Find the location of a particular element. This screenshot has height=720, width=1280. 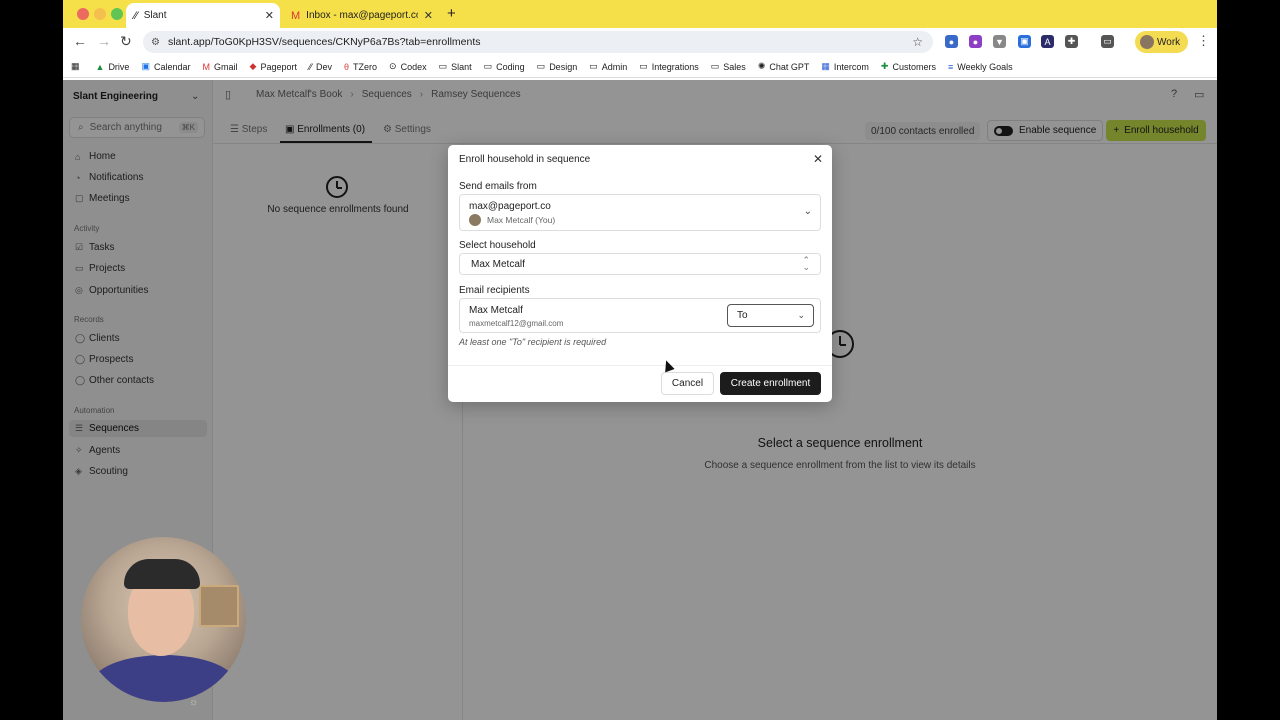

bookmark-item: ▭ Admin is located at coordinates (608, 66).